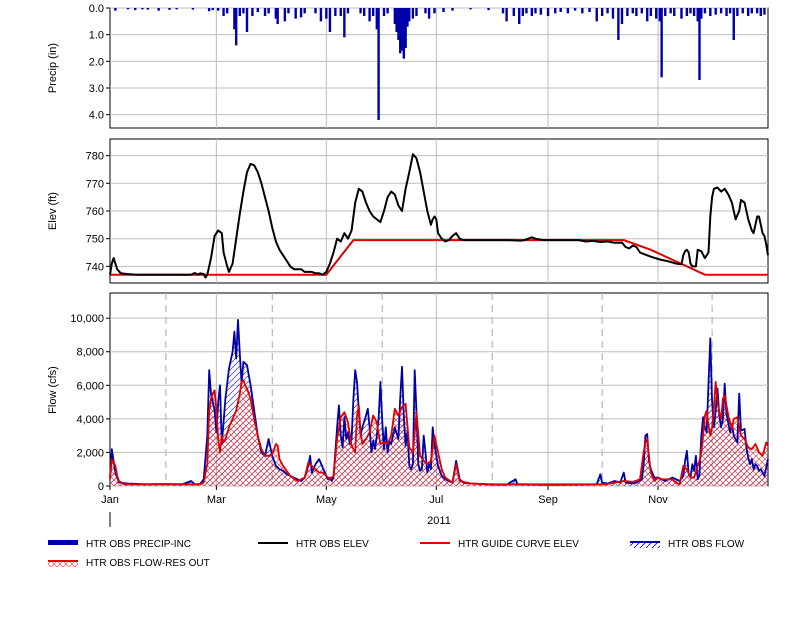  Describe the element at coordinates (332, 544) in the screenshot. I see `legend-label-1: HTR OBS ELEV` at that location.